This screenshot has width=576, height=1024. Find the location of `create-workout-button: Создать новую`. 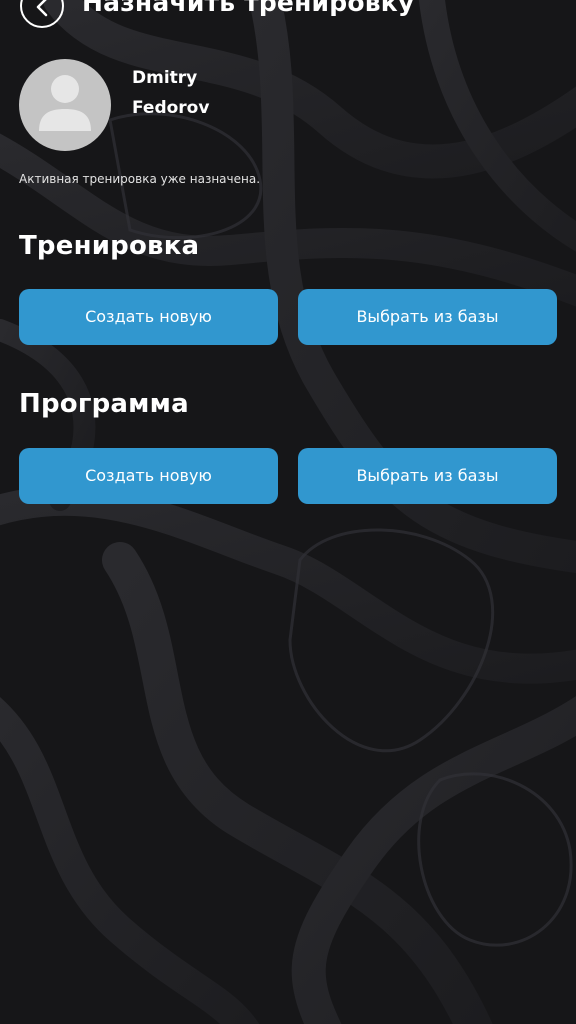

create-workout-button: Создать новую is located at coordinates (148, 317).